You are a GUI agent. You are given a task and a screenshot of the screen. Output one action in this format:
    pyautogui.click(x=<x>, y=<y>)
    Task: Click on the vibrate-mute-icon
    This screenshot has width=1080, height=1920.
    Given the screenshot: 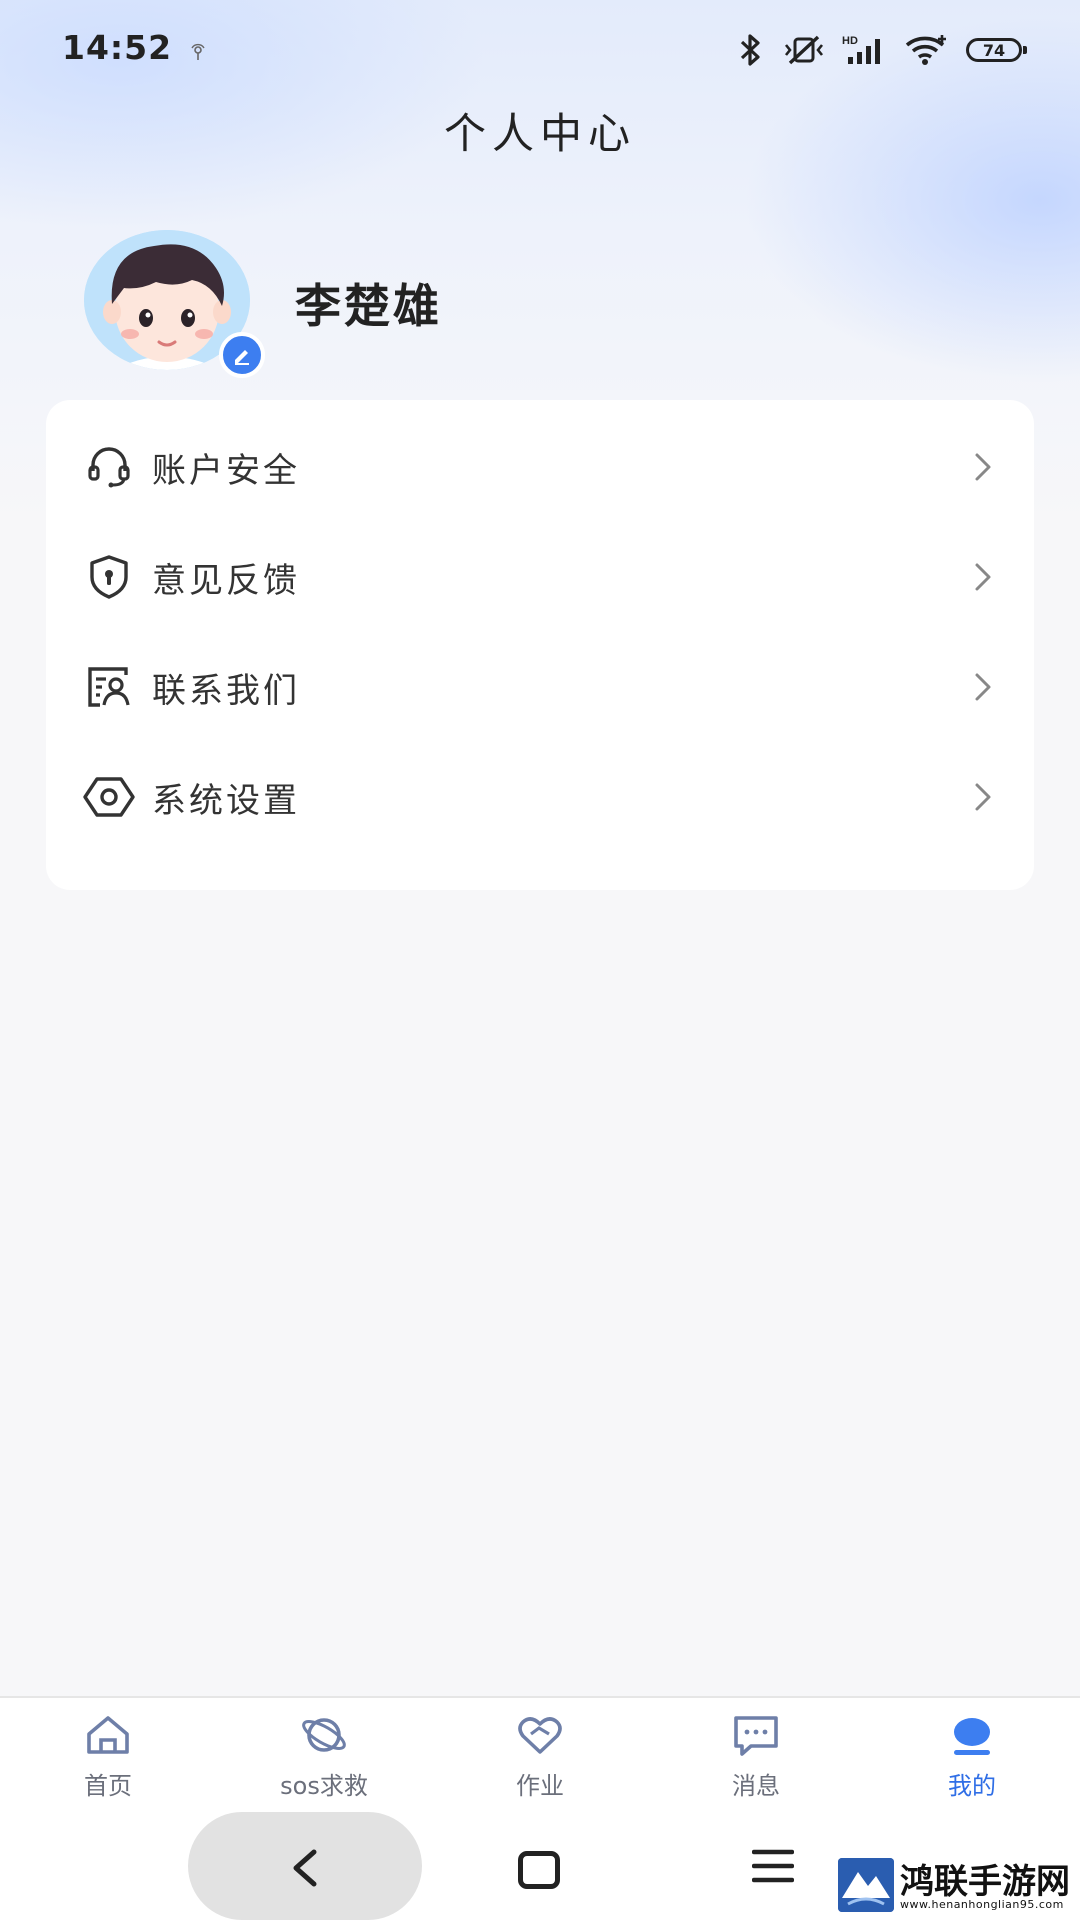 What is the action you would take?
    pyautogui.click(x=804, y=50)
    